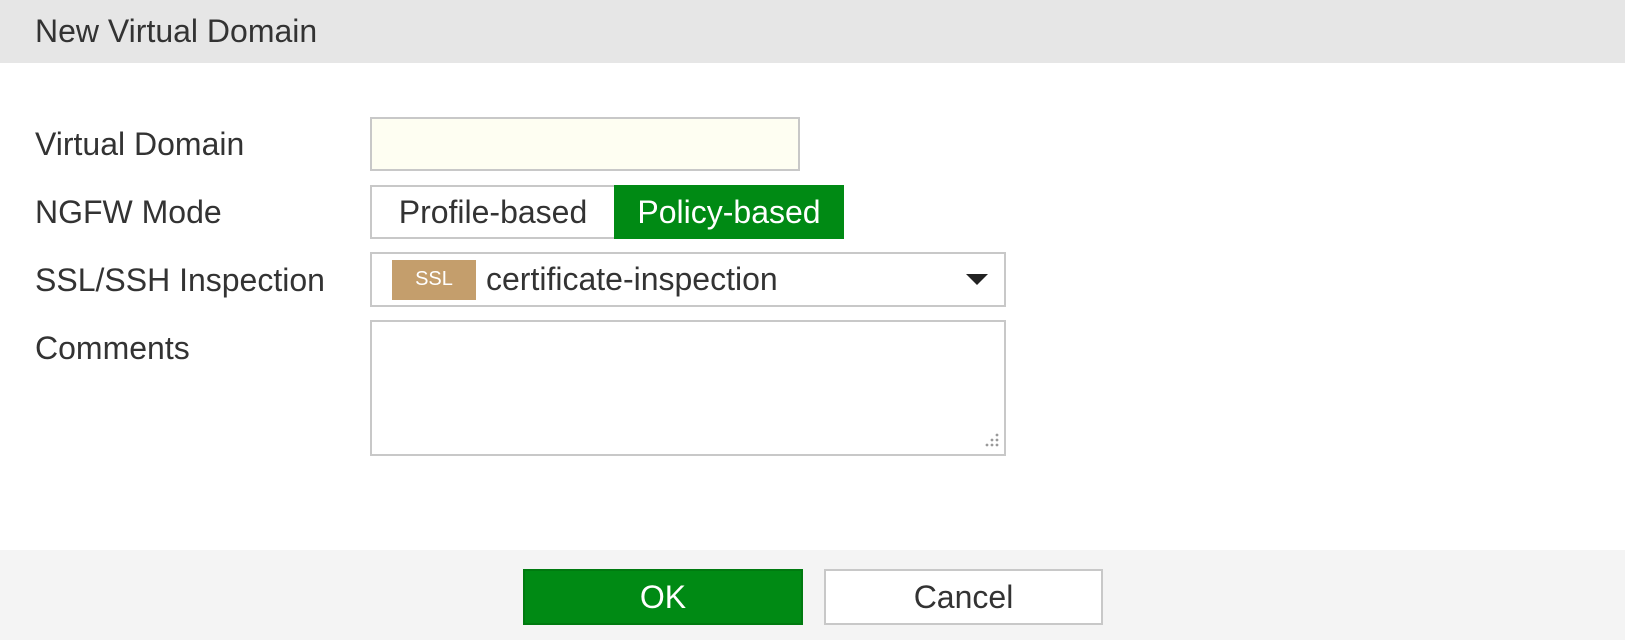  What do you see at coordinates (140, 144) in the screenshot?
I see `virtual-domain-label: Virtual Domain` at bounding box center [140, 144].